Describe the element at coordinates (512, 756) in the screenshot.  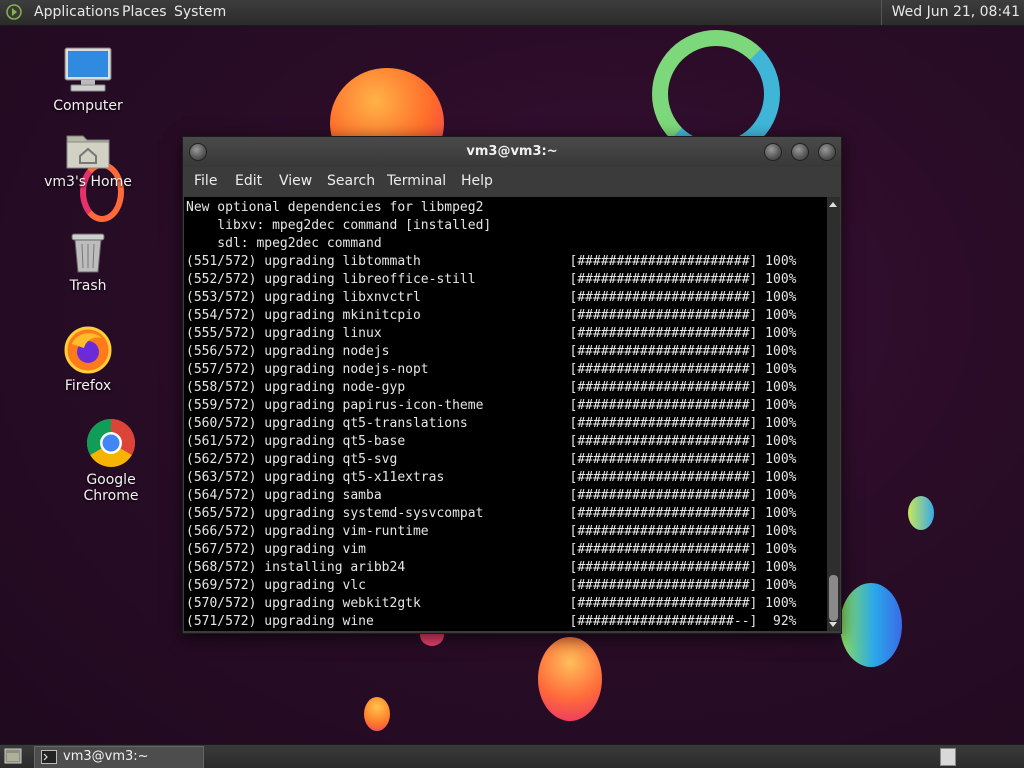
I see `bottom-panel: vm3@vm3:~` at that location.